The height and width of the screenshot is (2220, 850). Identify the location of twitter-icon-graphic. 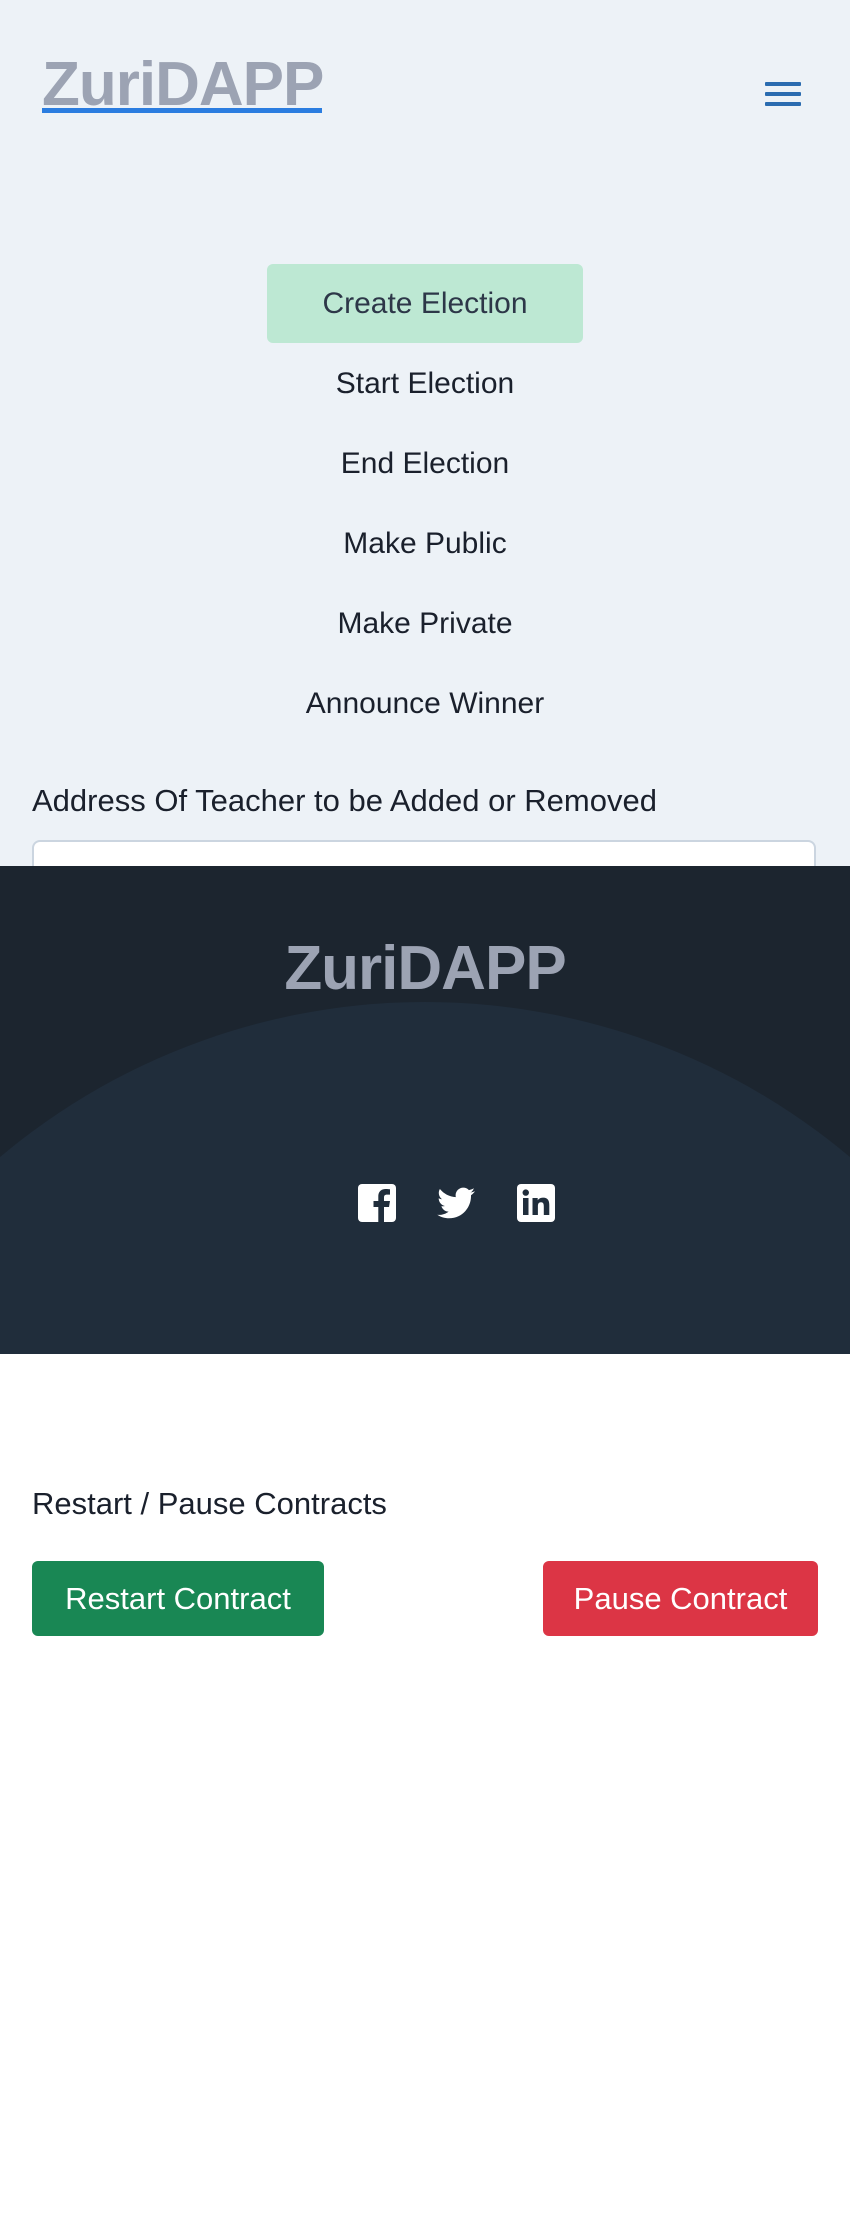
(456, 1203).